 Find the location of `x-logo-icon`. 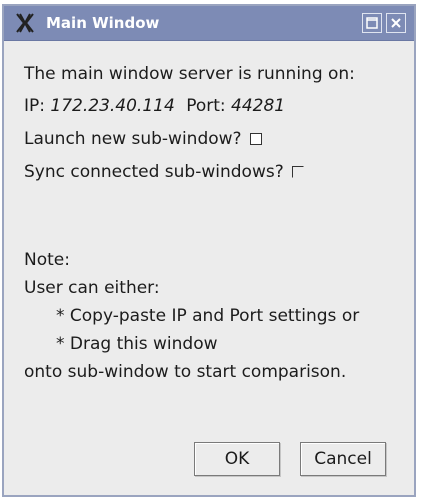

x-logo-icon is located at coordinates (25, 23).